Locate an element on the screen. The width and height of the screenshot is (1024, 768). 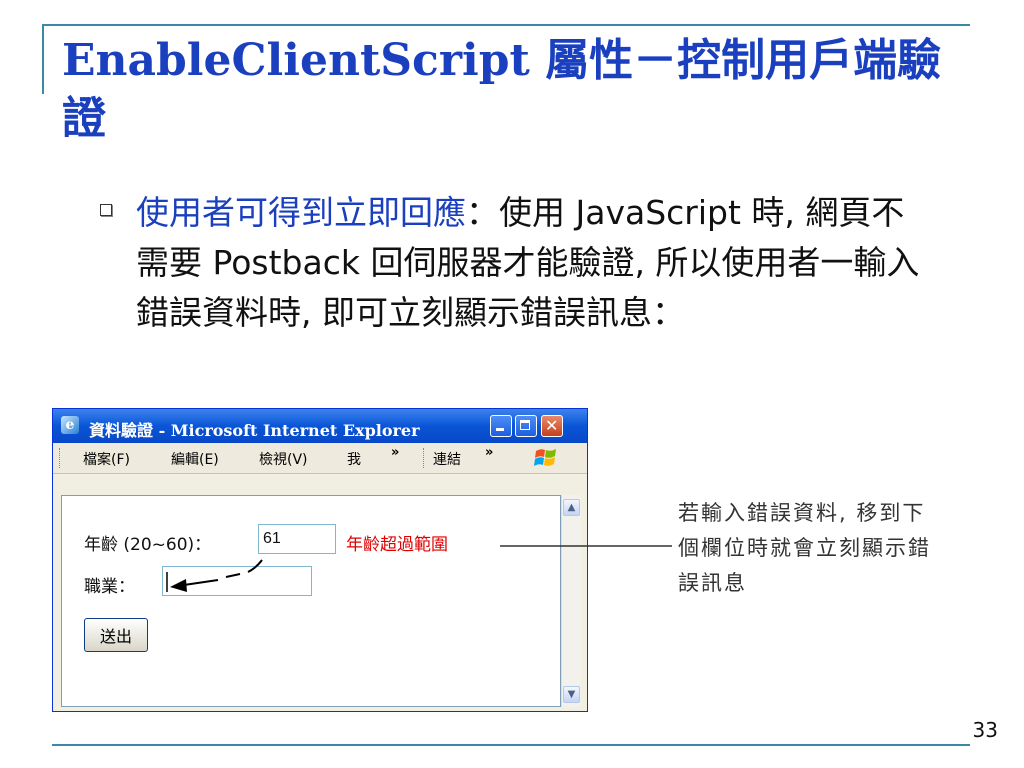
top-rule is located at coordinates (506, 25).